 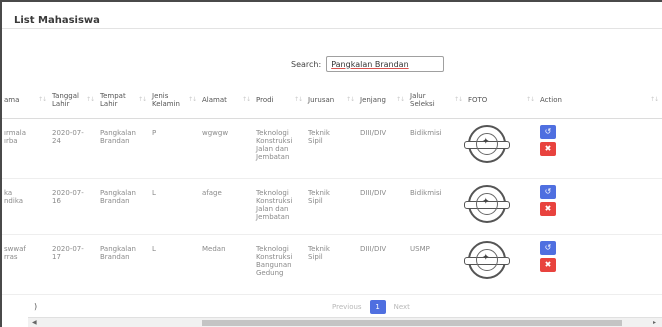 I want to click on column-label: Prodi, so click(x=265, y=99).